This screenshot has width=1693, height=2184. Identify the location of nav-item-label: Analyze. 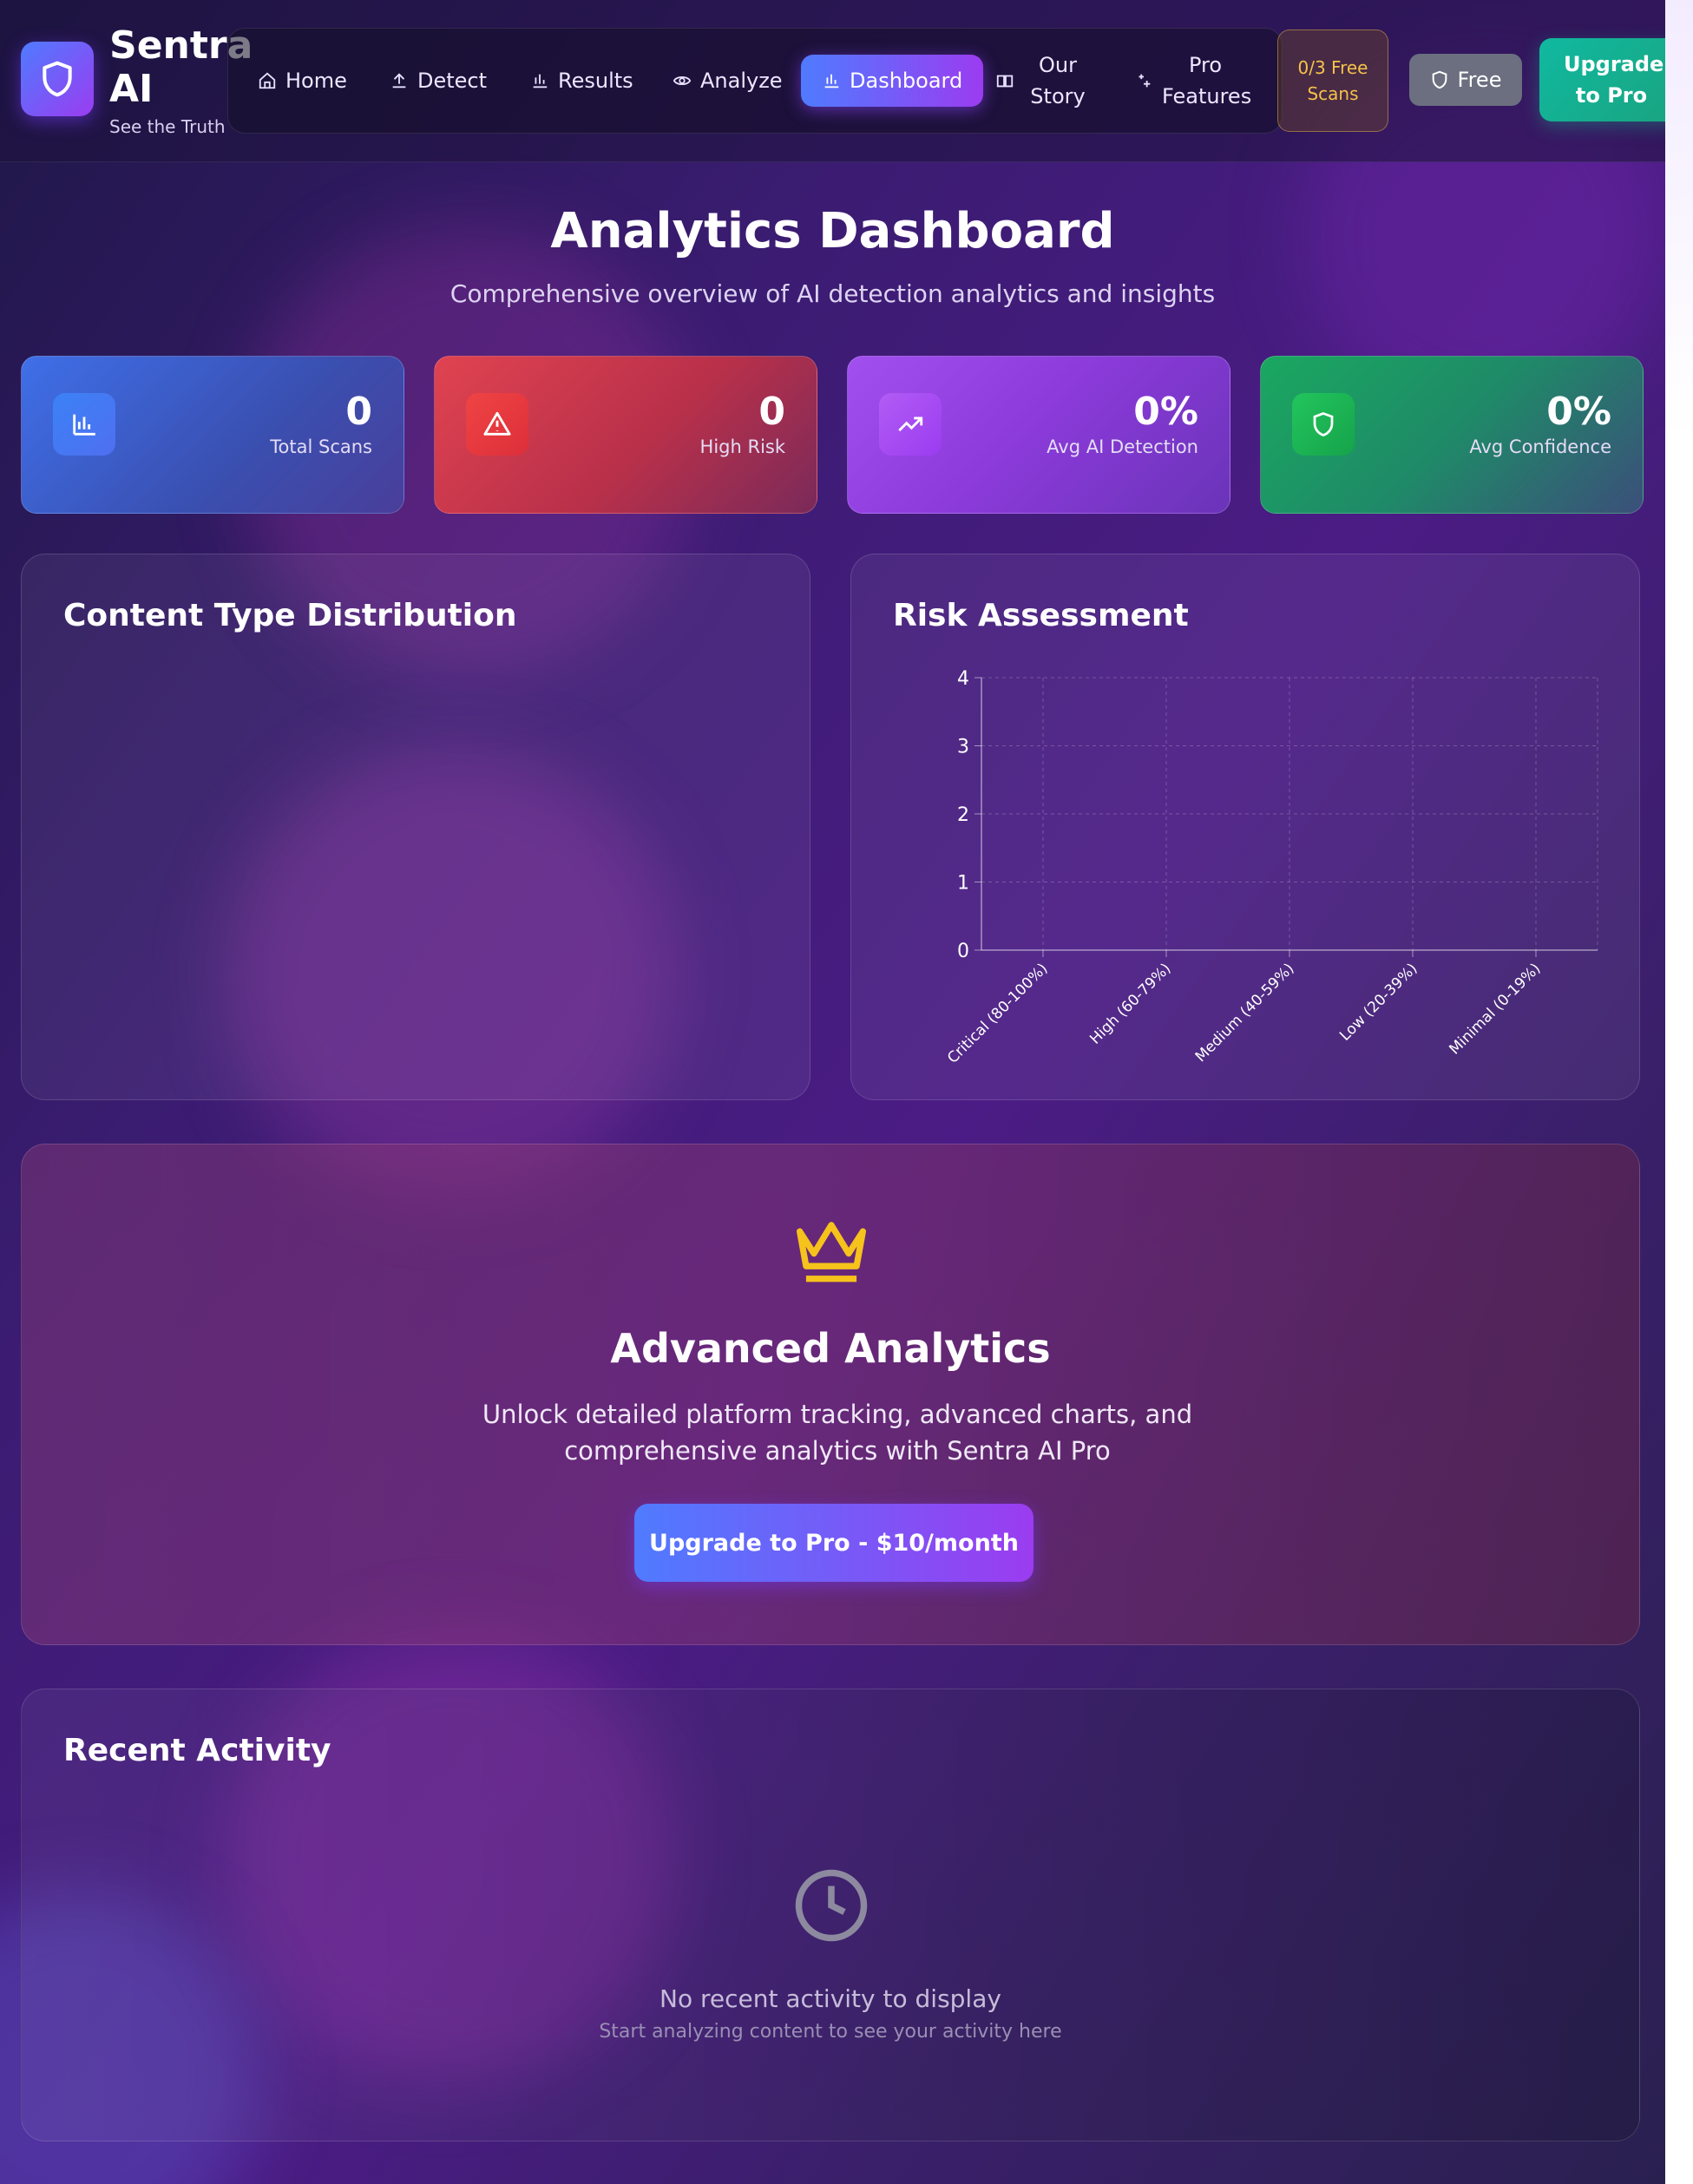
(741, 81).